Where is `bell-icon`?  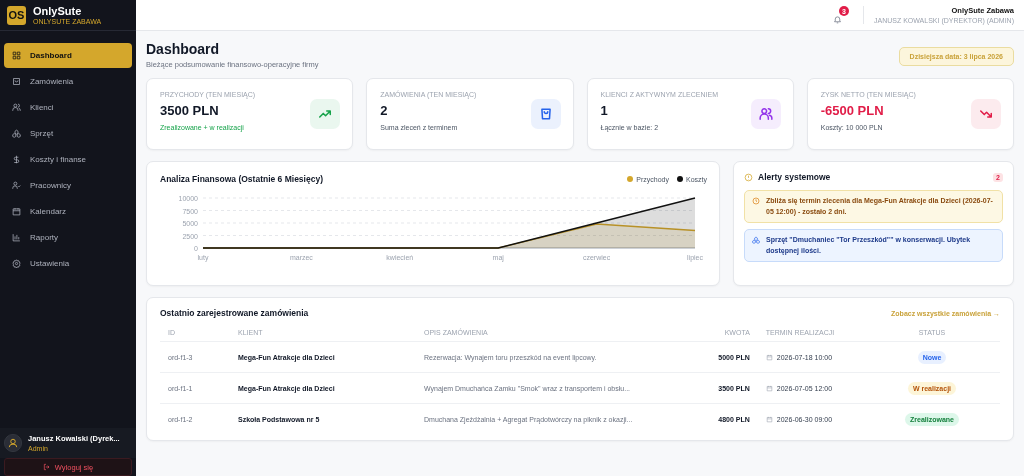
bell-icon is located at coordinates (837, 19).